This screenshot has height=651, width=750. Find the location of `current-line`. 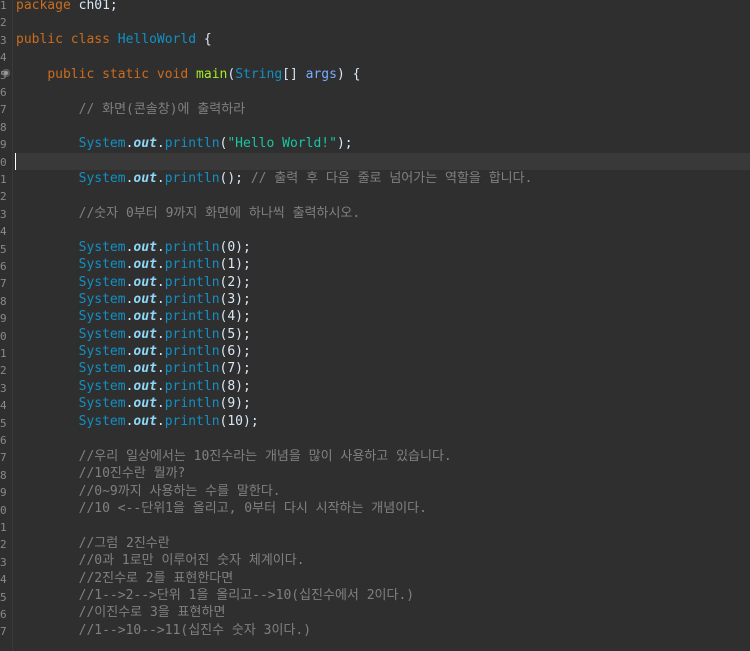

current-line is located at coordinates (382, 161).